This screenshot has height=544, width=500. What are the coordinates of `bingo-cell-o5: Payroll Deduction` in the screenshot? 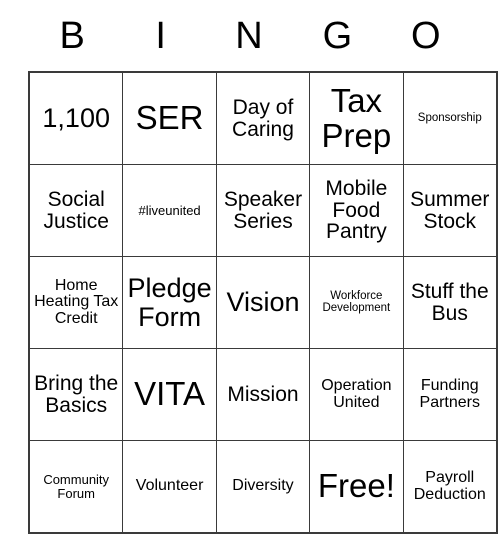 It's located at (450, 487).